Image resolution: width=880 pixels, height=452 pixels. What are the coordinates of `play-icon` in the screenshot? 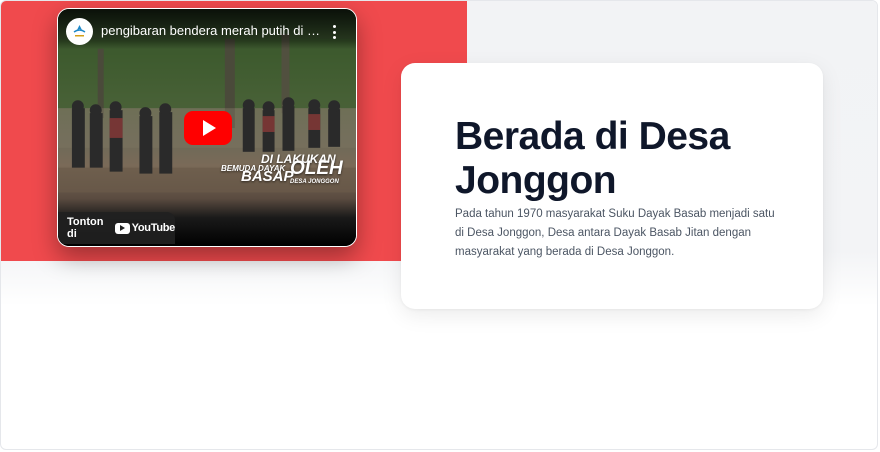 It's located at (209, 128).